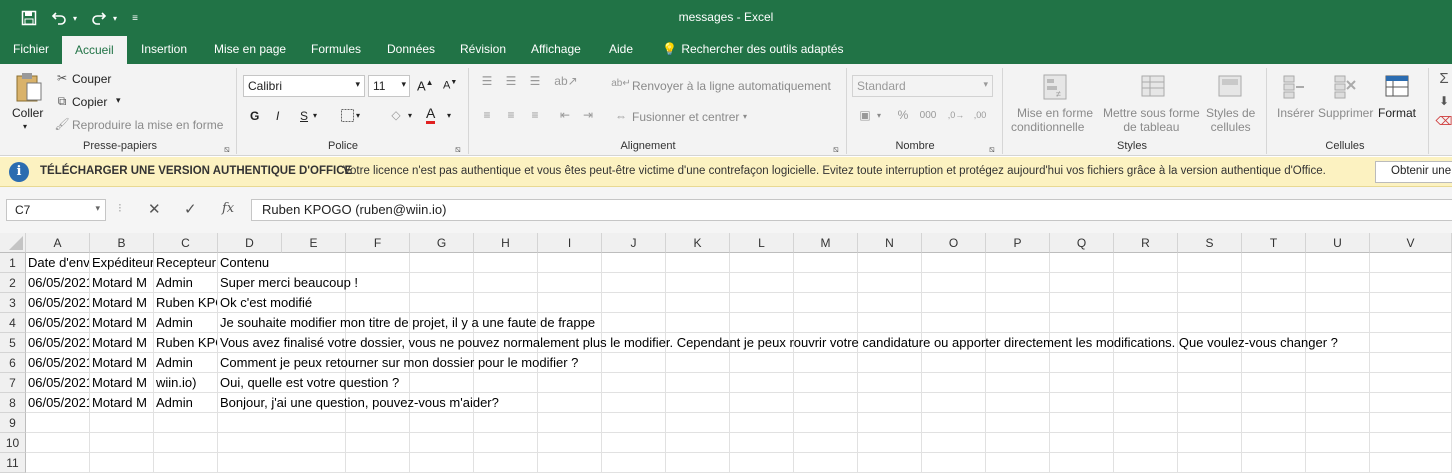  Describe the element at coordinates (570, 463) in the screenshot. I see `cell-i11` at that location.